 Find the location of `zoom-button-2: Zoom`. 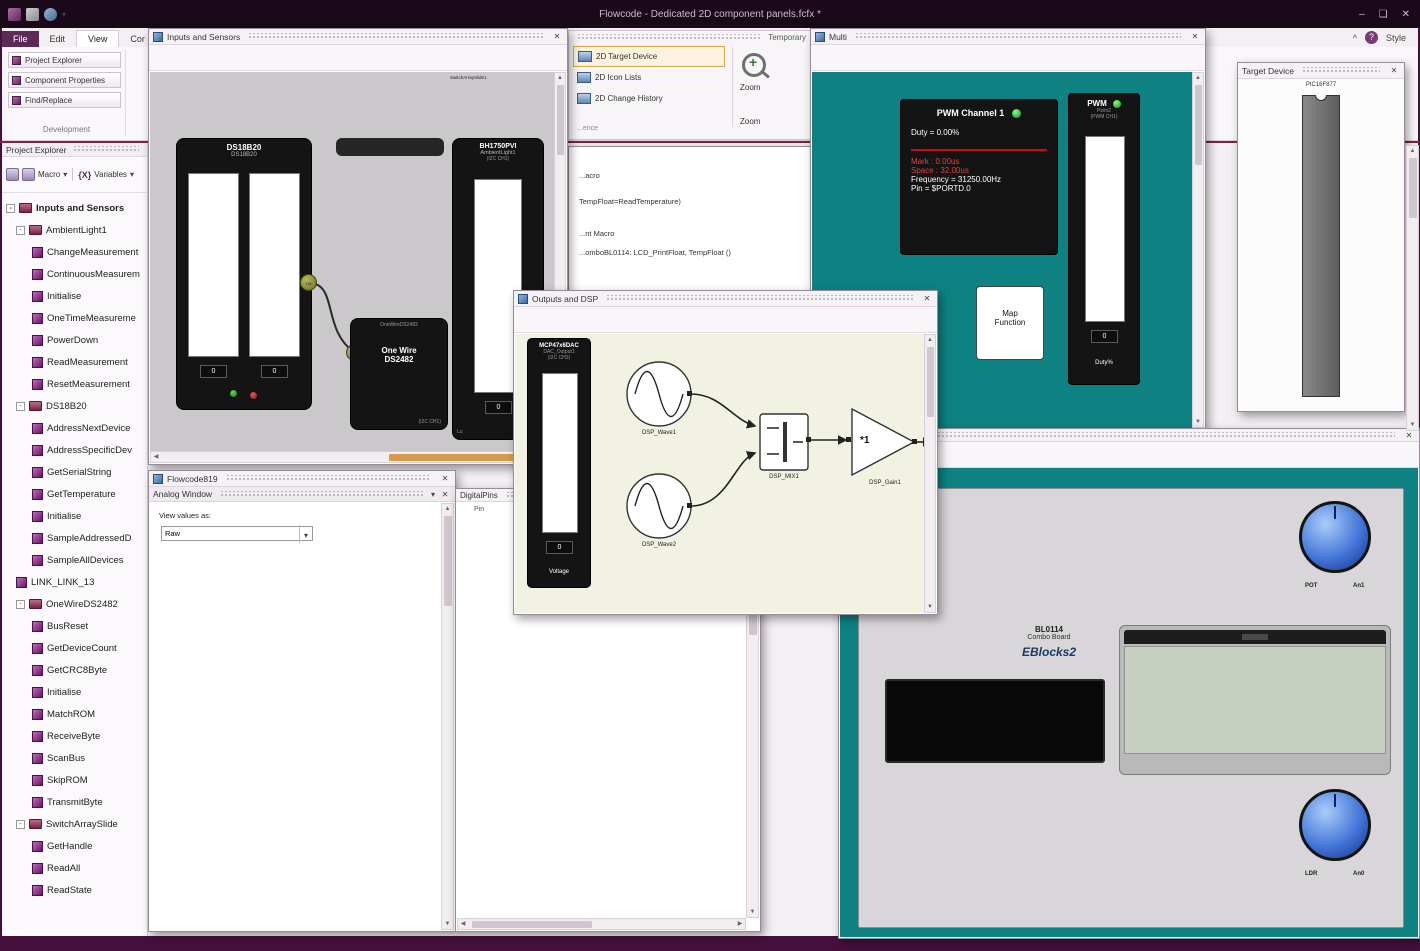

zoom-button-2: Zoom is located at coordinates (750, 121).